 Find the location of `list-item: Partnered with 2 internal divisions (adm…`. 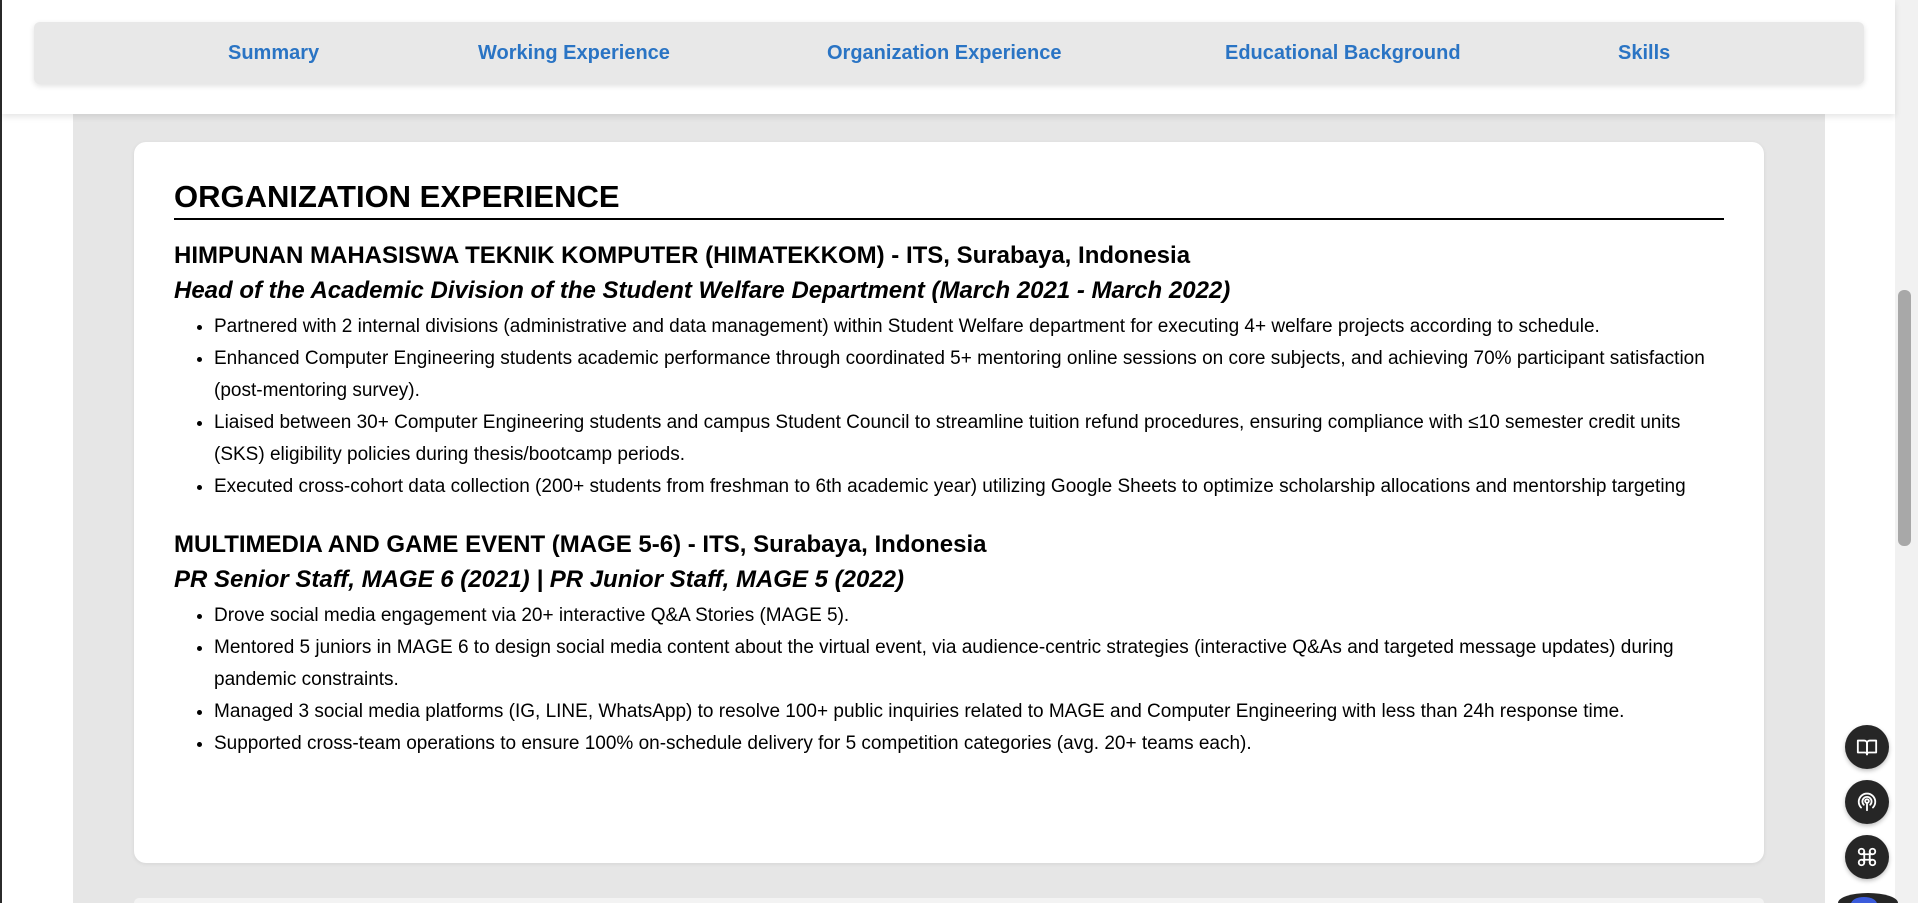

list-item: Partnered with 2 internal divisions (adm… is located at coordinates (969, 327).